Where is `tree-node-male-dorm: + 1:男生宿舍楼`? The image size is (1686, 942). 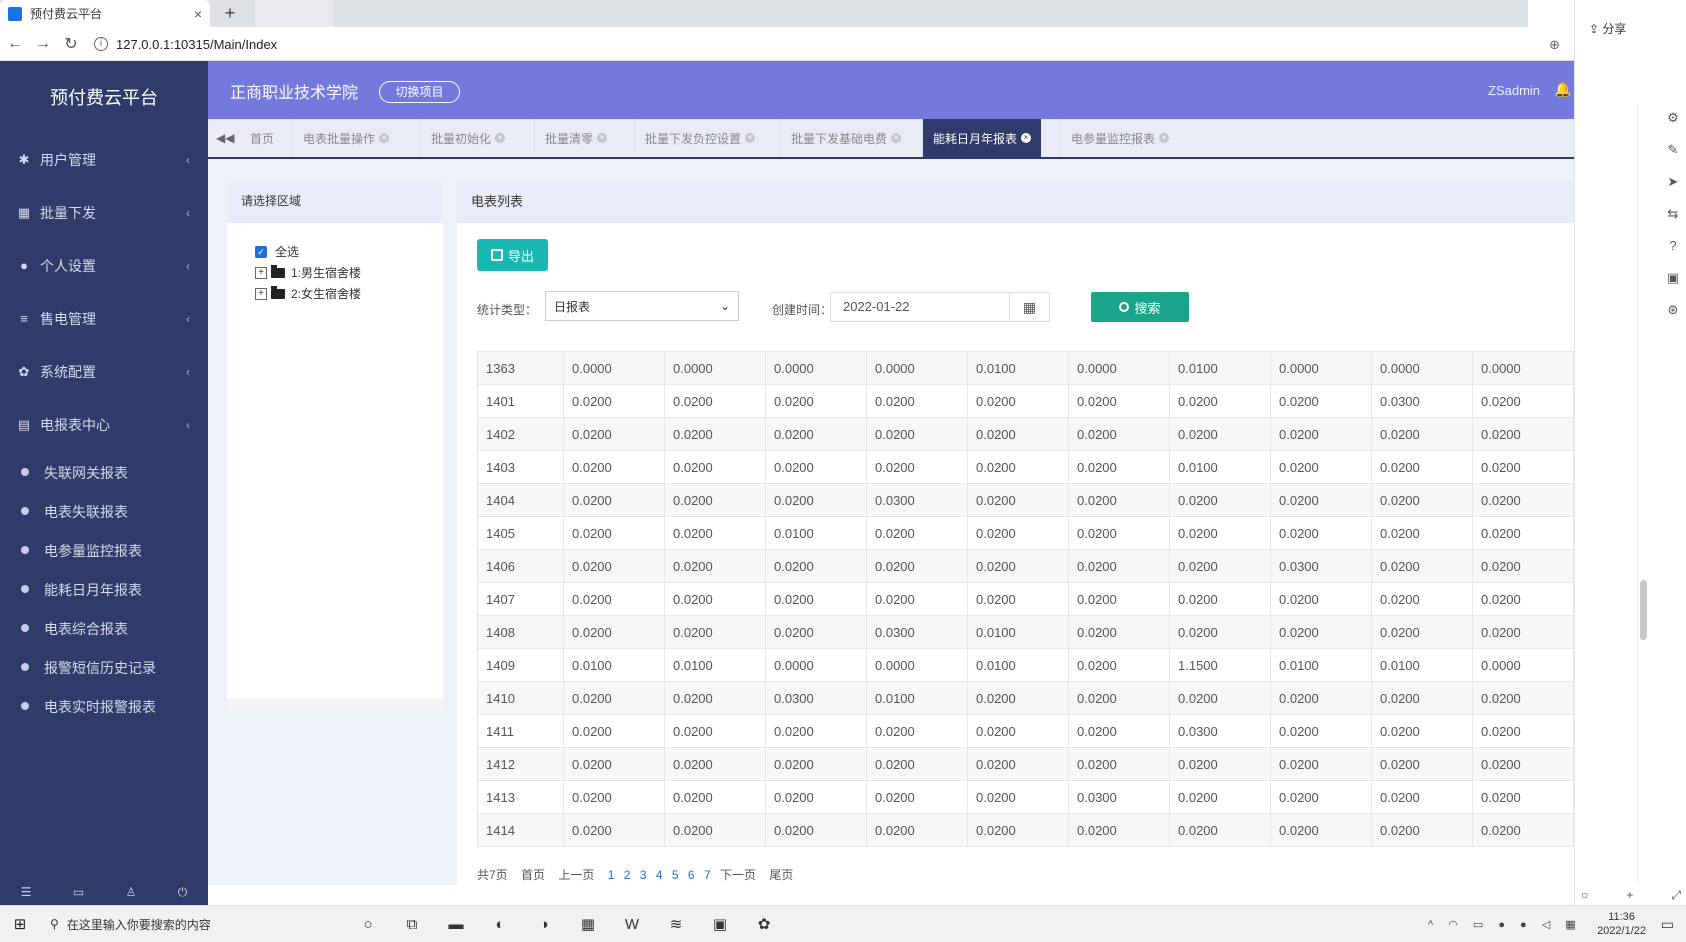
tree-node-male-dorm: + 1:男生宿舍楼 is located at coordinates (349, 272).